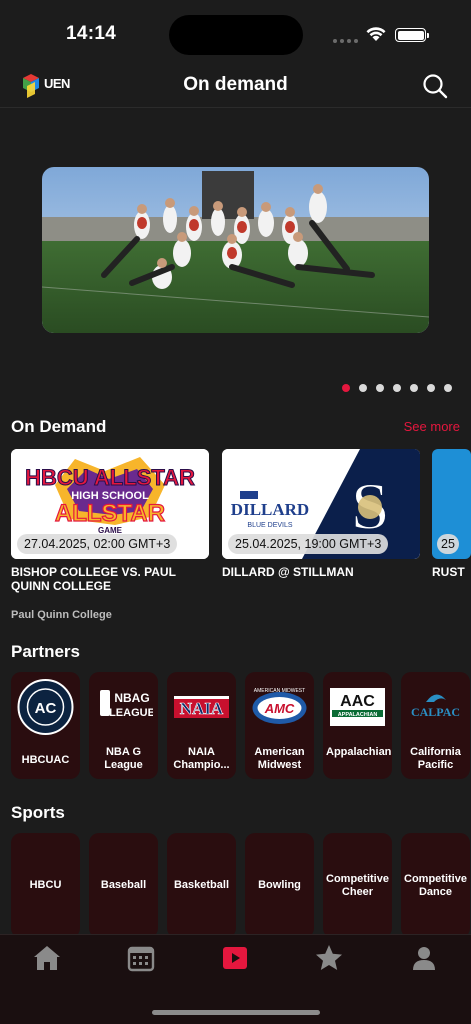  Describe the element at coordinates (435, 712) in the screenshot. I see `svg-text: CALPAC` at that location.